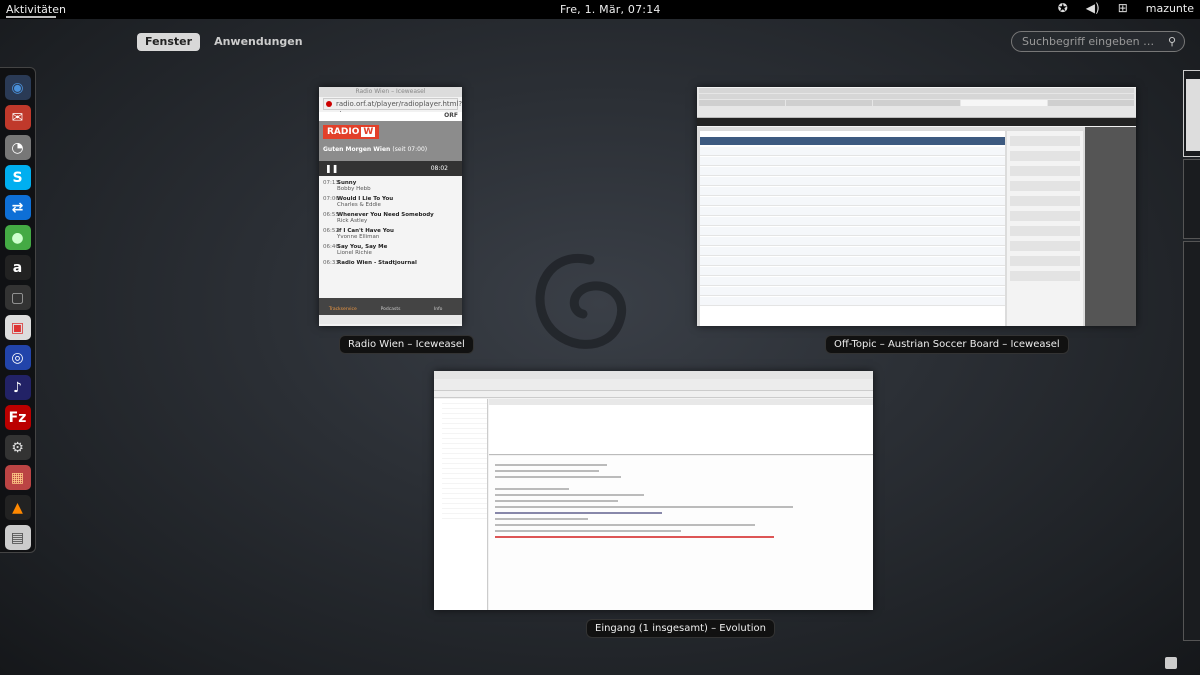 The width and height of the screenshot is (1200, 675). Describe the element at coordinates (17, 477) in the screenshot. I see `apps-icon: ▦` at that location.